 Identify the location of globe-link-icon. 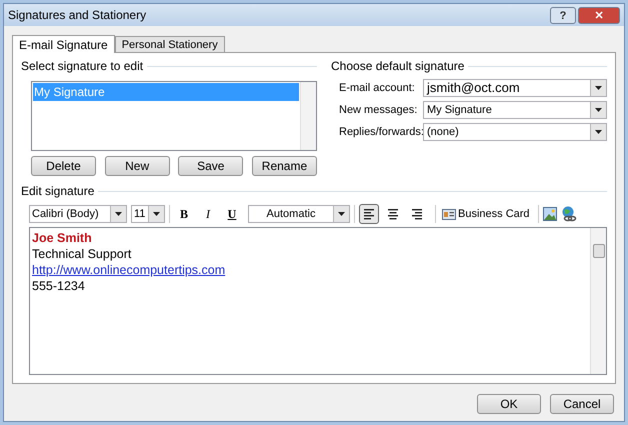
(568, 214).